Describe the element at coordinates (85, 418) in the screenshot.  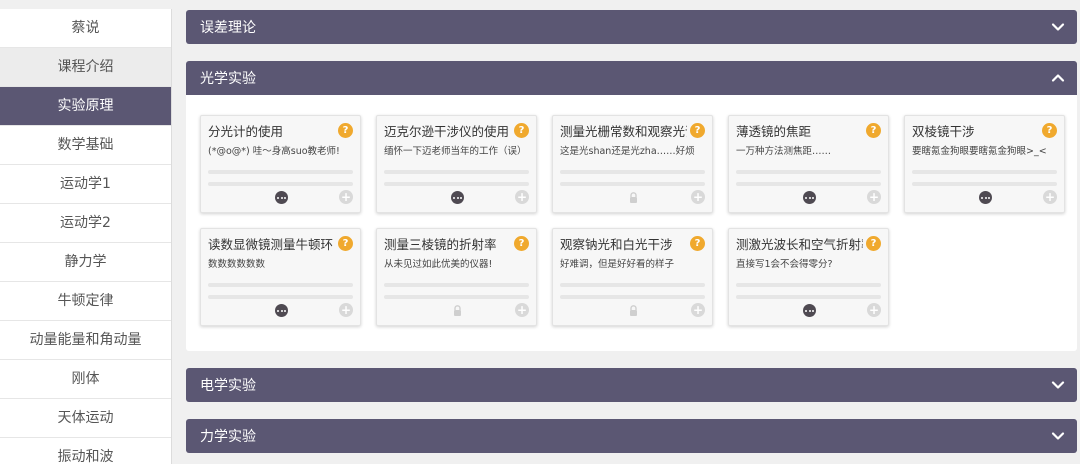
I see `sidebar-item: 天体运动` at that location.